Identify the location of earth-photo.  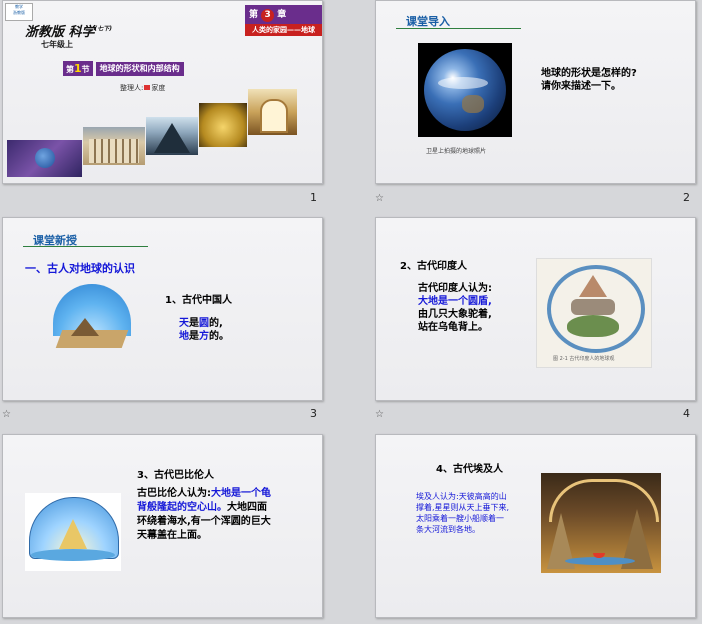
(465, 90).